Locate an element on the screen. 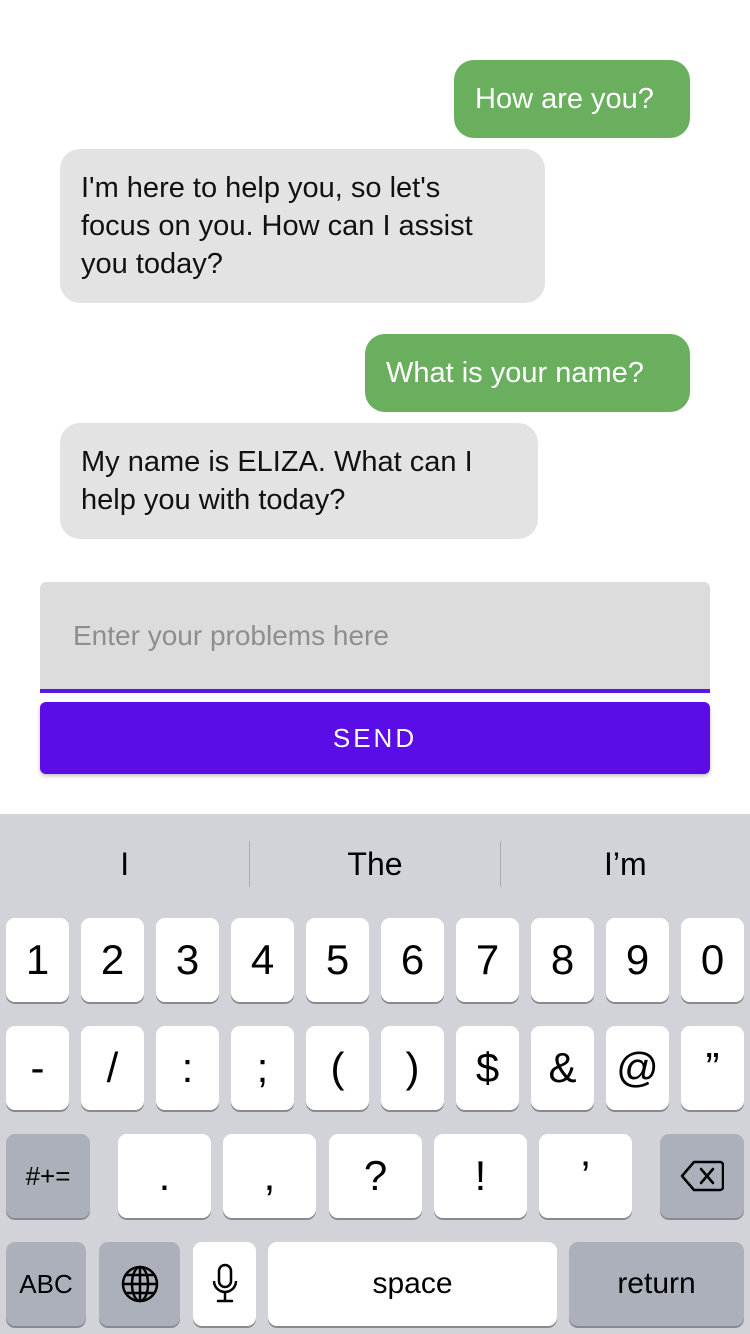 The image size is (750, 1334). suggestion-bar: I The I’m is located at coordinates (375, 864).